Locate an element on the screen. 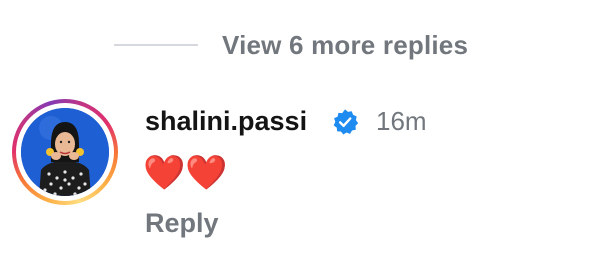  view-more-replies-button: View 6 more replies is located at coordinates (291, 45).